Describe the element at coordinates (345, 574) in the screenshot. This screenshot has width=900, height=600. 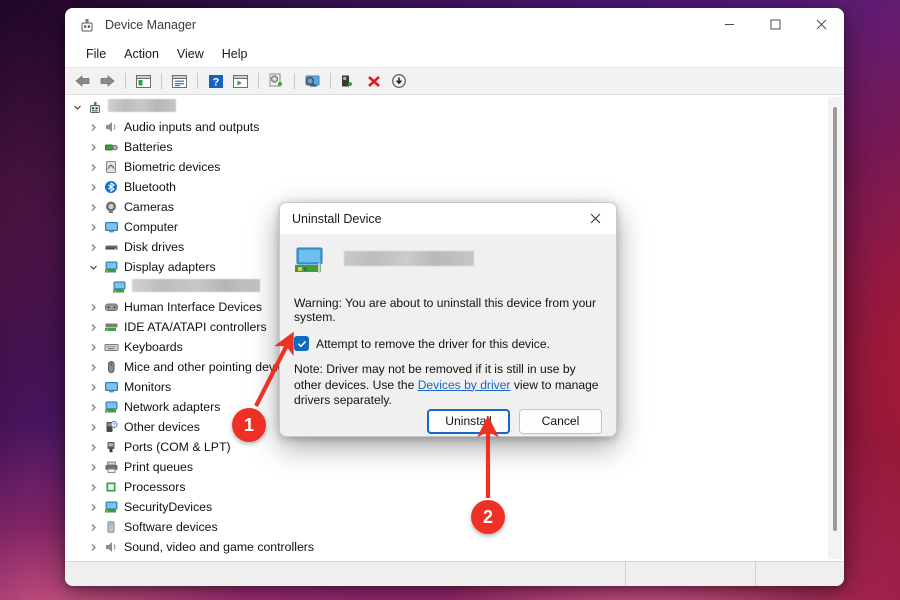
I see `statusbar-main` at that location.